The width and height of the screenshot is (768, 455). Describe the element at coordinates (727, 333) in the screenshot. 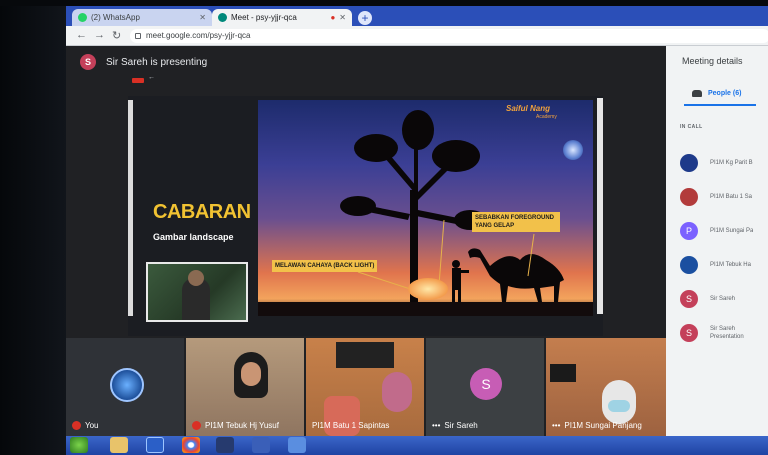

I see `participant-name: Sir Sareh Presentation` at that location.